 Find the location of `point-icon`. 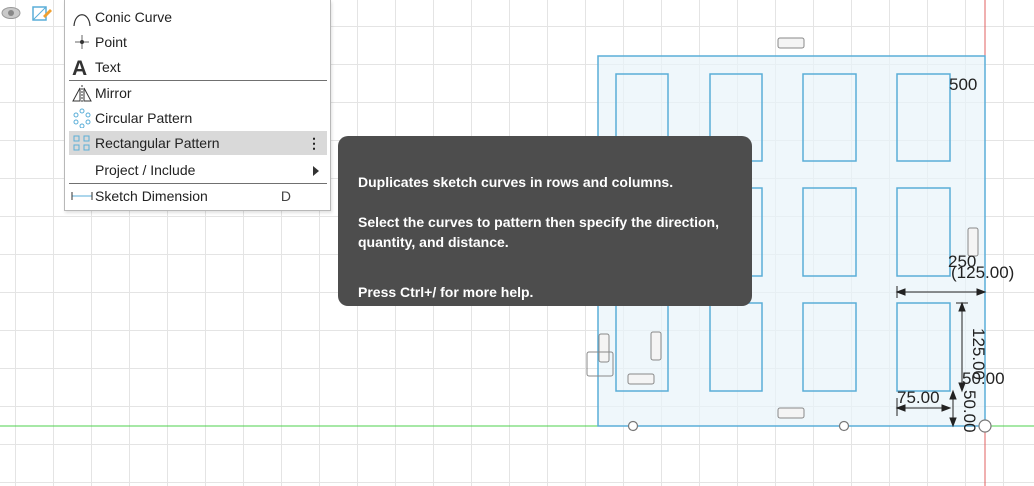

point-icon is located at coordinates (82, 42).